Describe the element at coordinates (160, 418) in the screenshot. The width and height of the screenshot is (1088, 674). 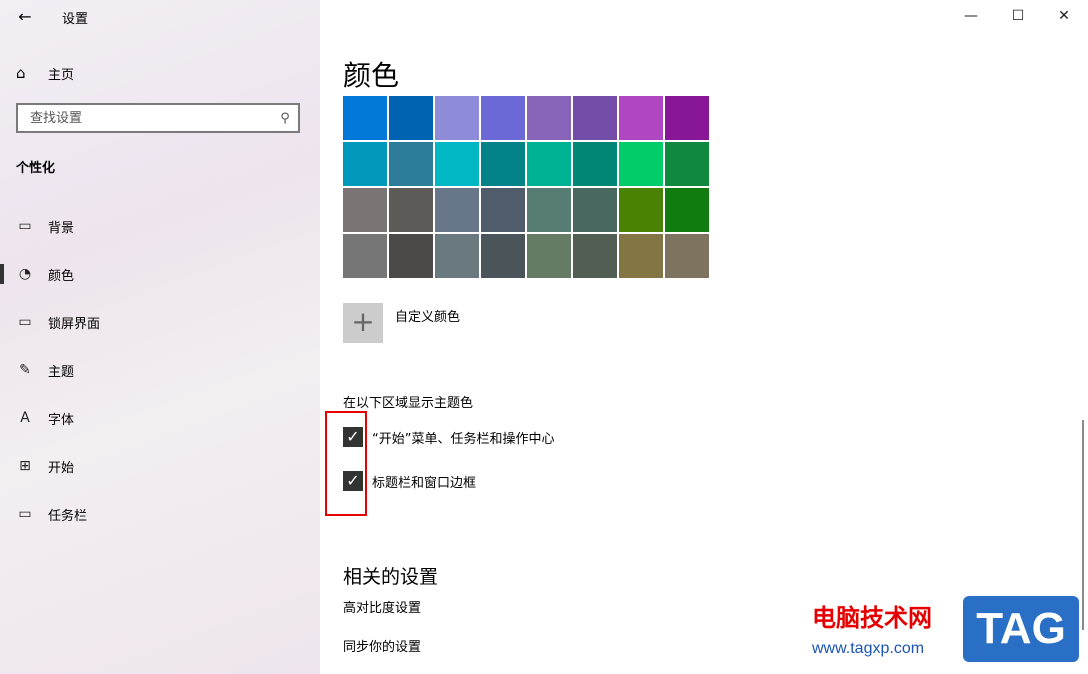
I see `sidebar-item-4: A 字体` at that location.